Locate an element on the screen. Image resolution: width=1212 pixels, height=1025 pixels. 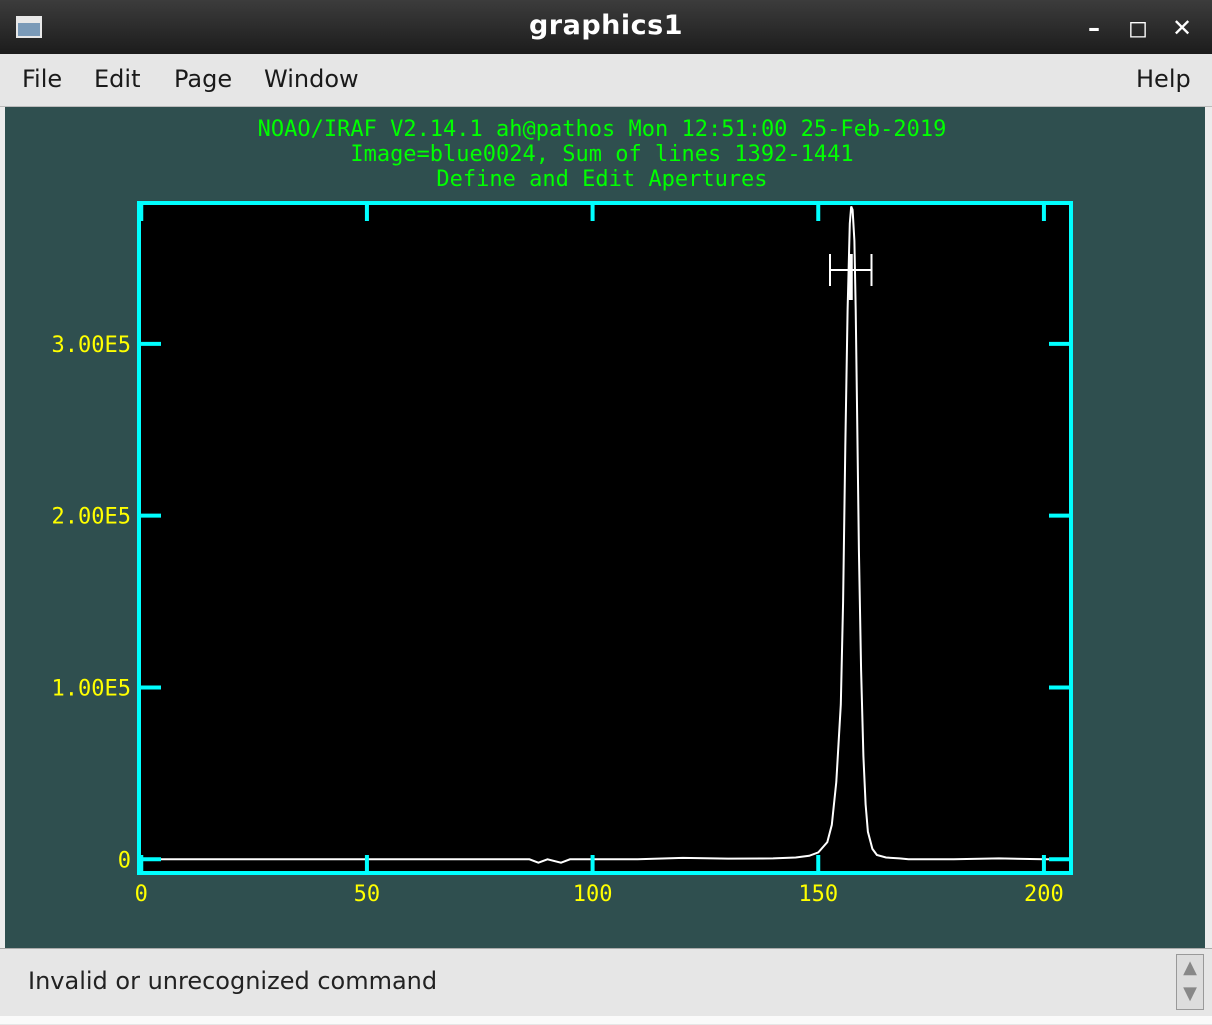
x-tick-label: 150 is located at coordinates (818, 894).